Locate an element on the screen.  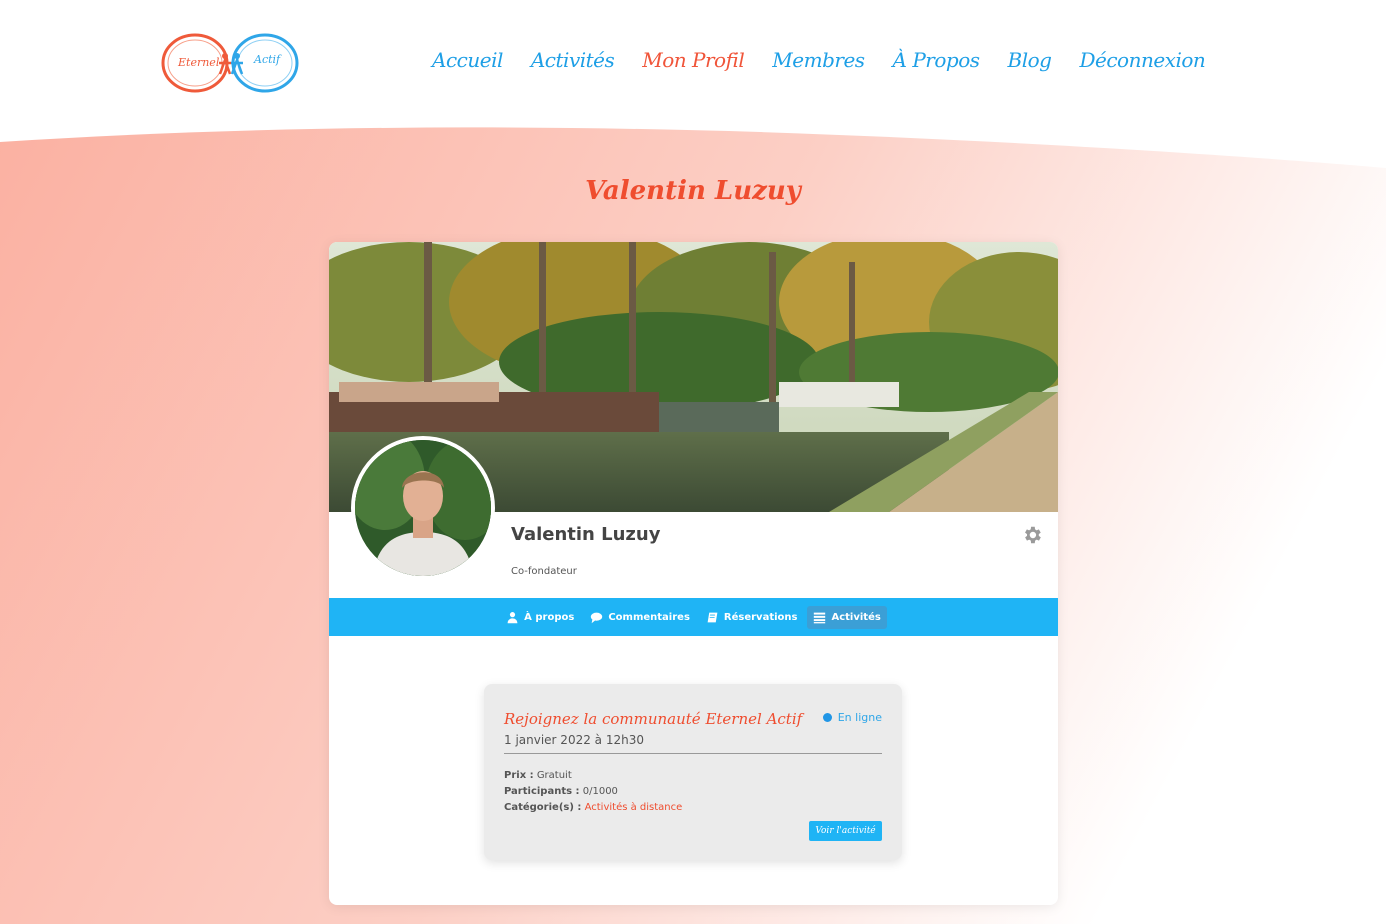
category-link: Activités à distance is located at coordinates (634, 807).